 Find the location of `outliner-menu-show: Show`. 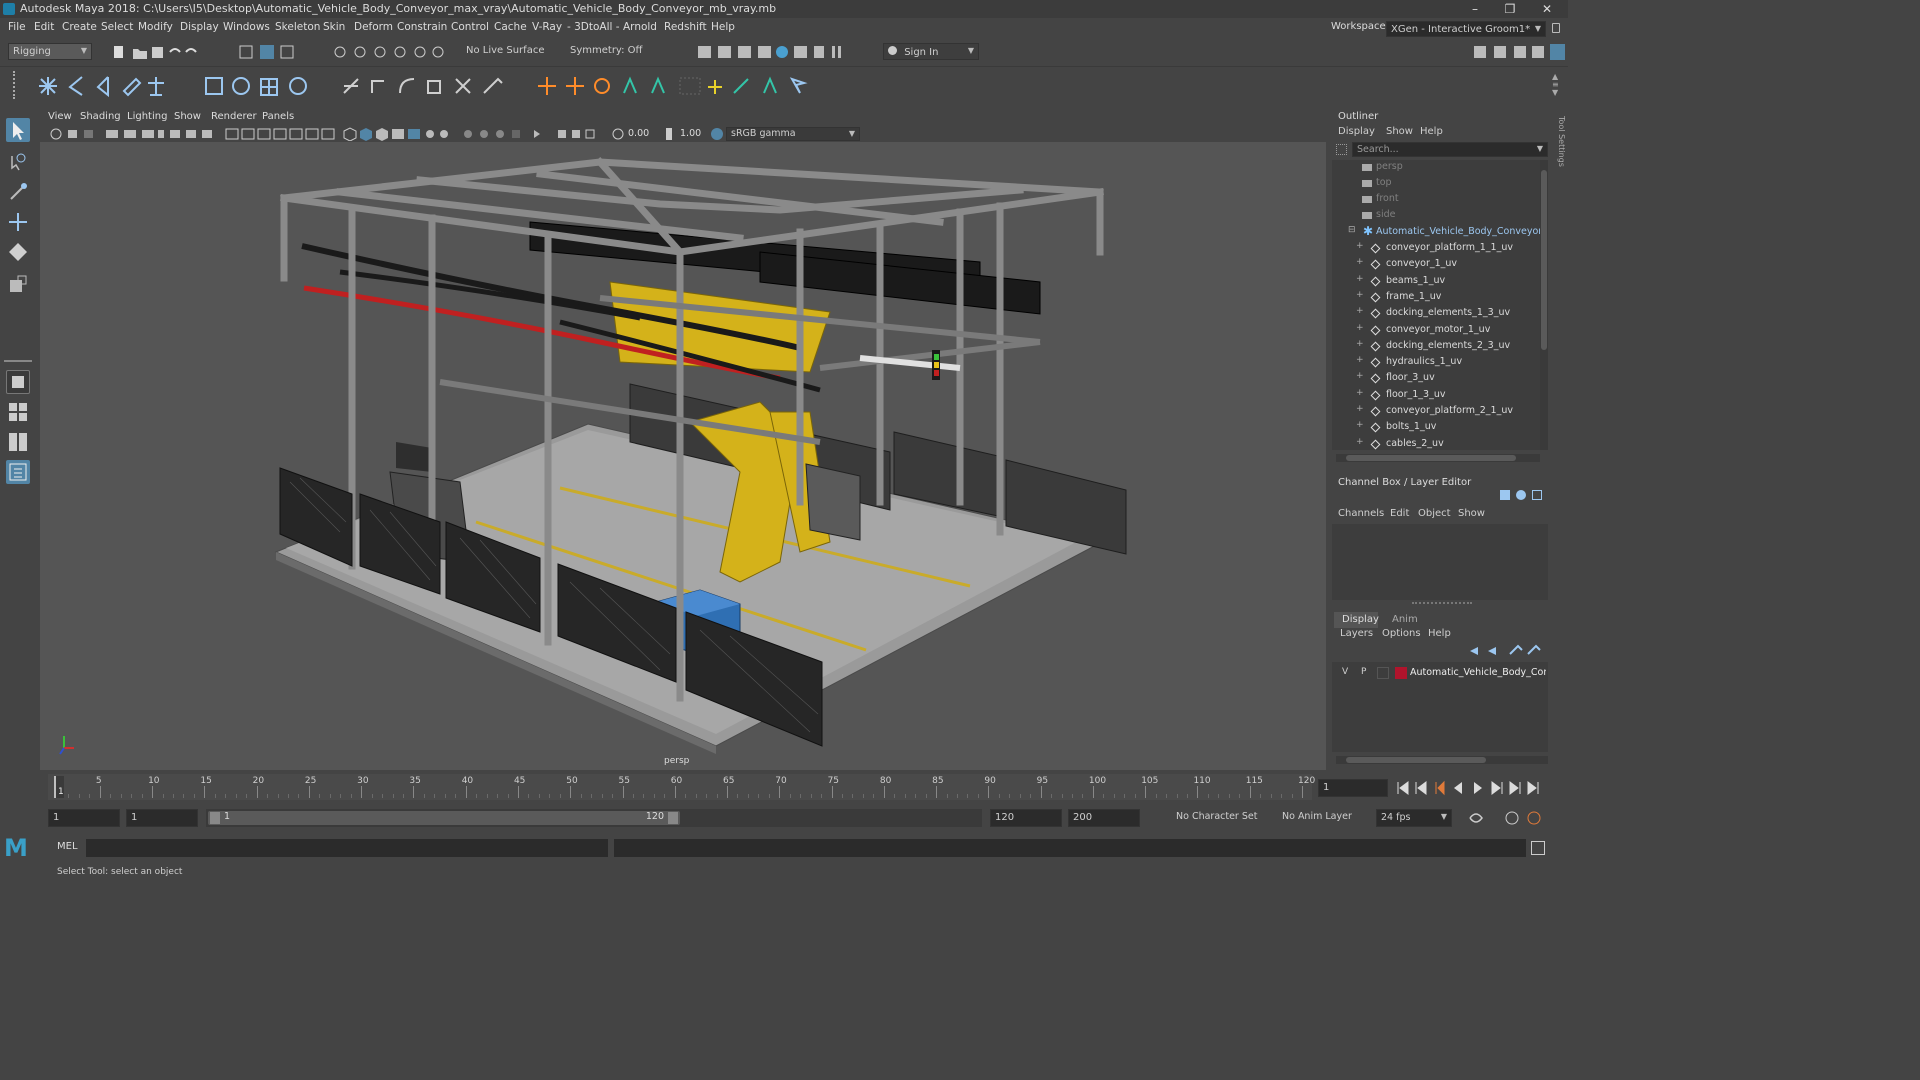

outliner-menu-show: Show is located at coordinates (1399, 131).